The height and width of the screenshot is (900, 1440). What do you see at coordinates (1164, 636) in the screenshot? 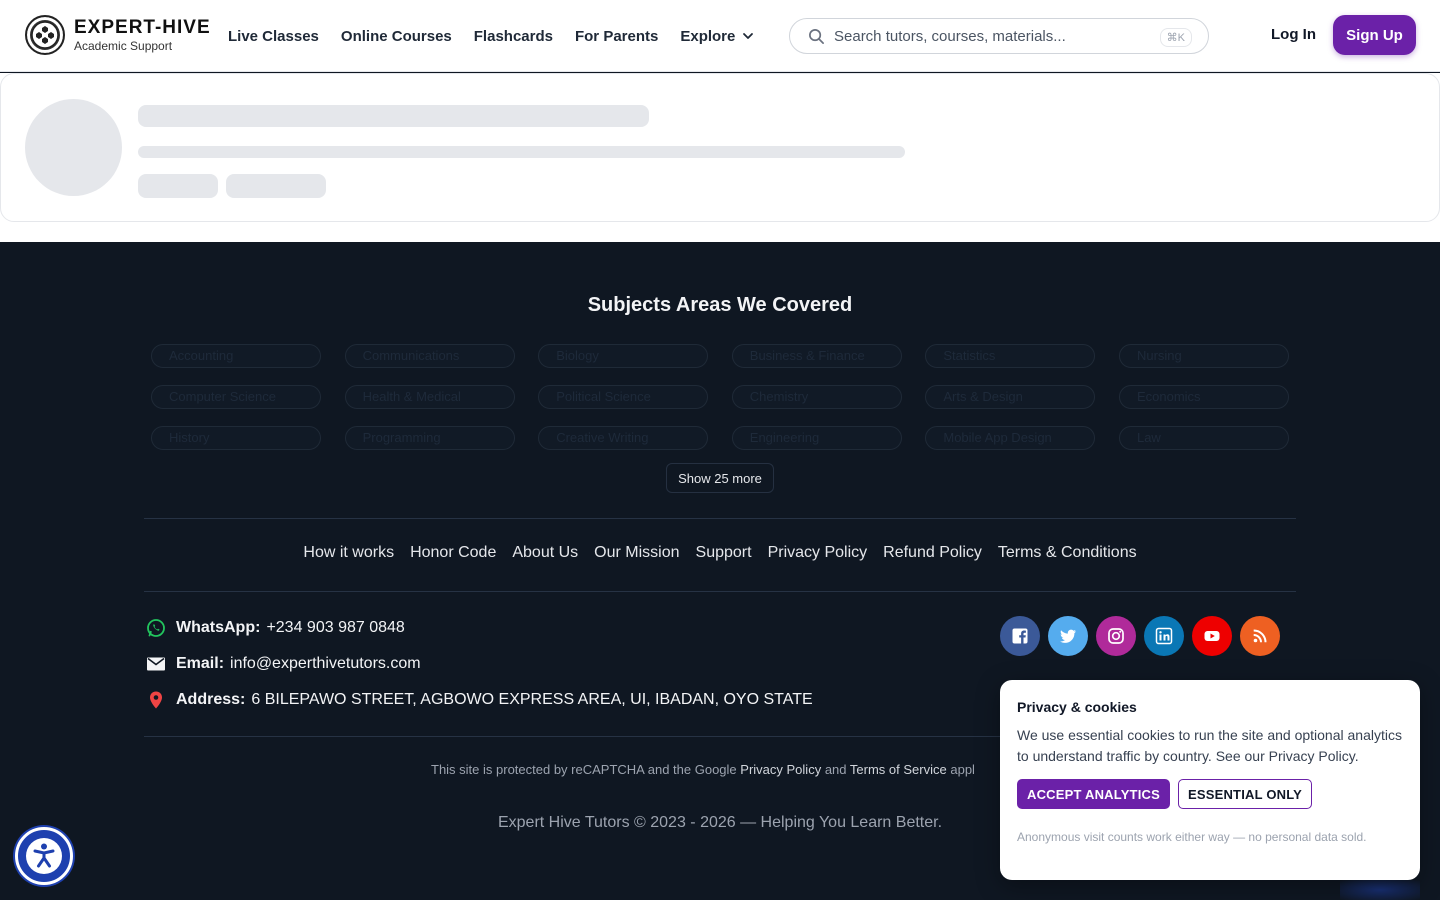
I see `linkedin-icon` at bounding box center [1164, 636].